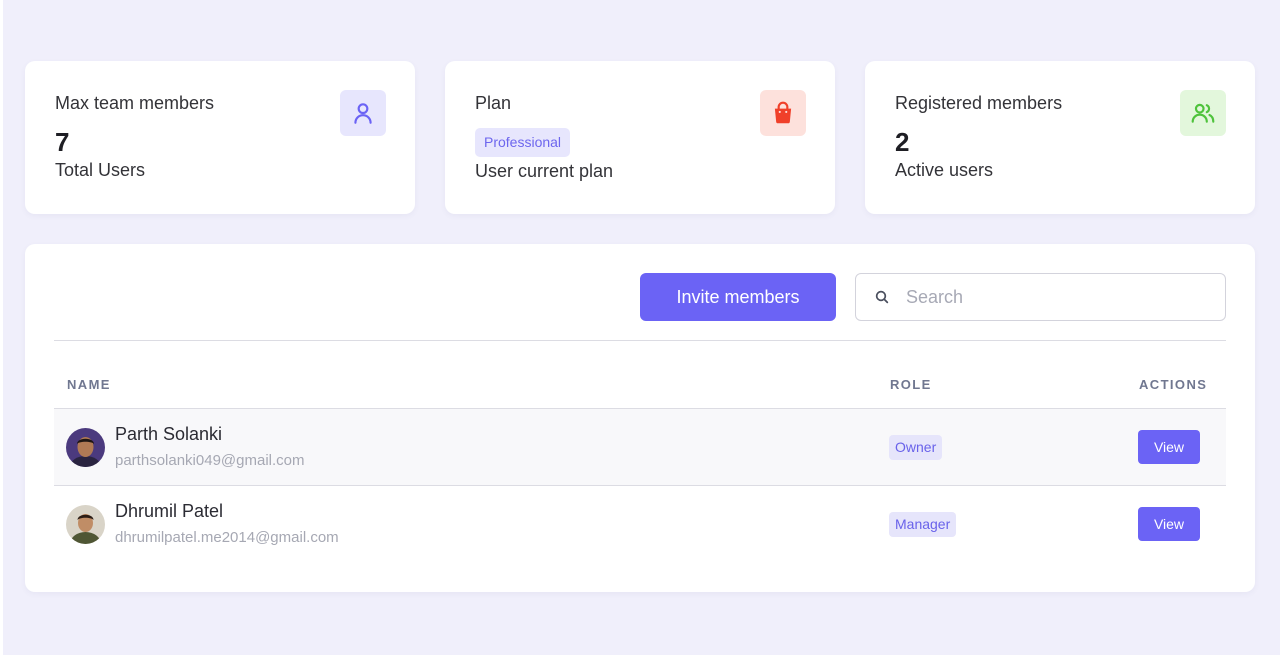 The image size is (1280, 655). Describe the element at coordinates (1173, 384) in the screenshot. I see `column-header-actions: ACTIONS` at that location.